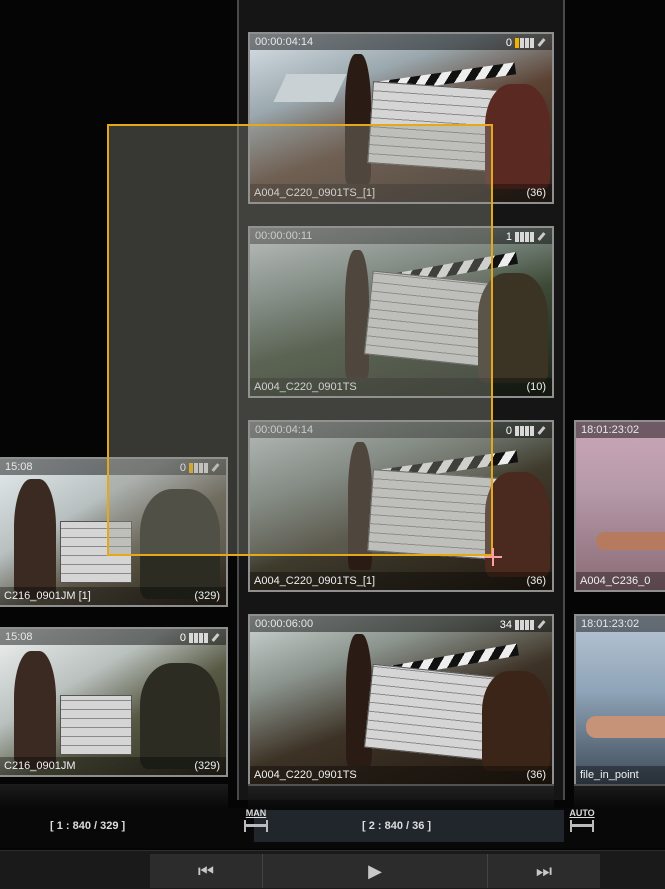  Describe the element at coordinates (620, 775) in the screenshot. I see `clip-name: file_in_point` at that location.